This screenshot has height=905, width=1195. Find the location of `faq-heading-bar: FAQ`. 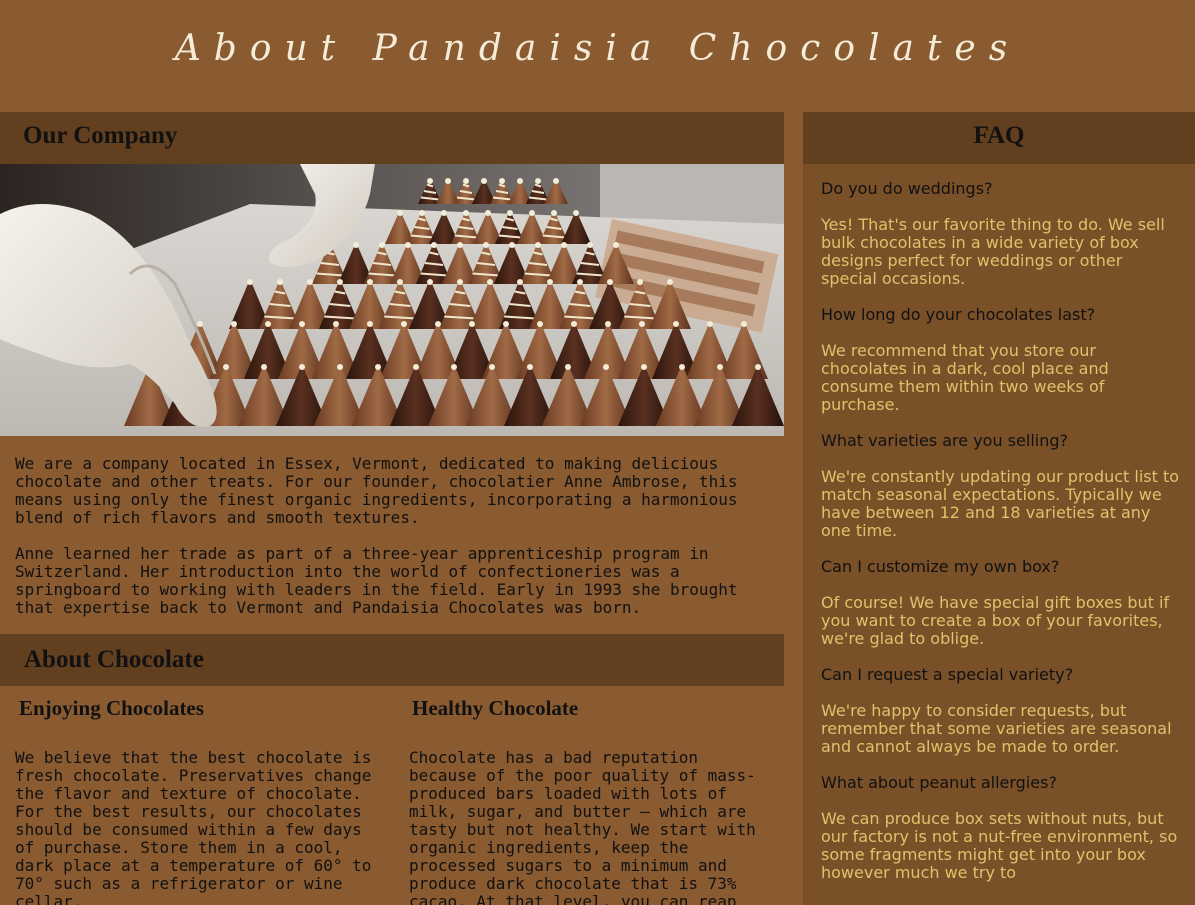

faq-heading-bar: FAQ is located at coordinates (999, 138).